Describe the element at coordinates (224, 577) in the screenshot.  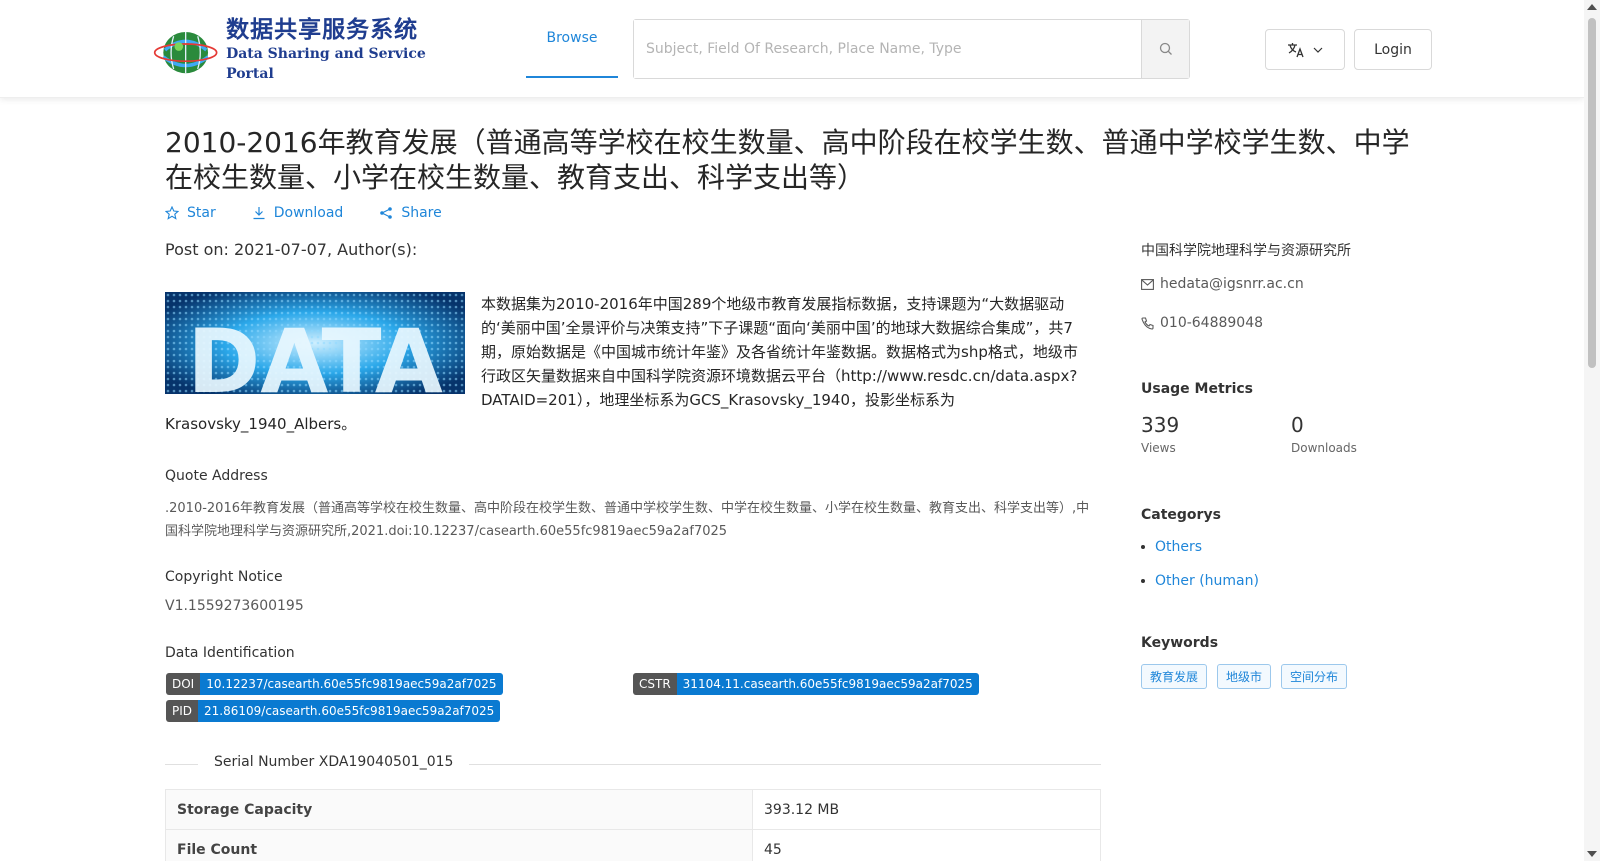
I see `copyright-heading: Copyright Notice` at that location.